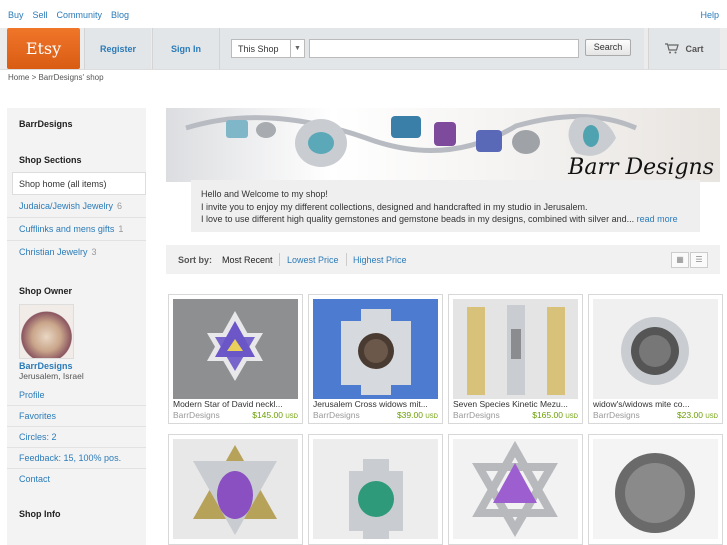 This screenshot has height=545, width=727. Describe the element at coordinates (76, 252) in the screenshot. I see `section-christian: Christian Jewelry 3` at that location.